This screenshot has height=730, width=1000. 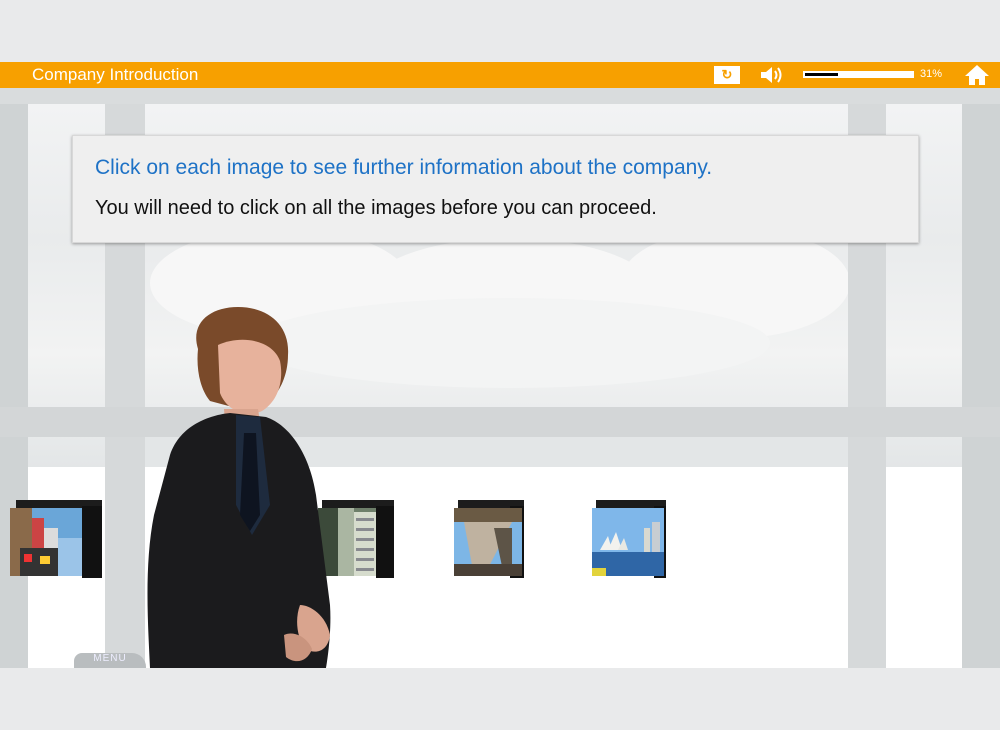 I want to click on bridge-image, so click(x=488, y=542).